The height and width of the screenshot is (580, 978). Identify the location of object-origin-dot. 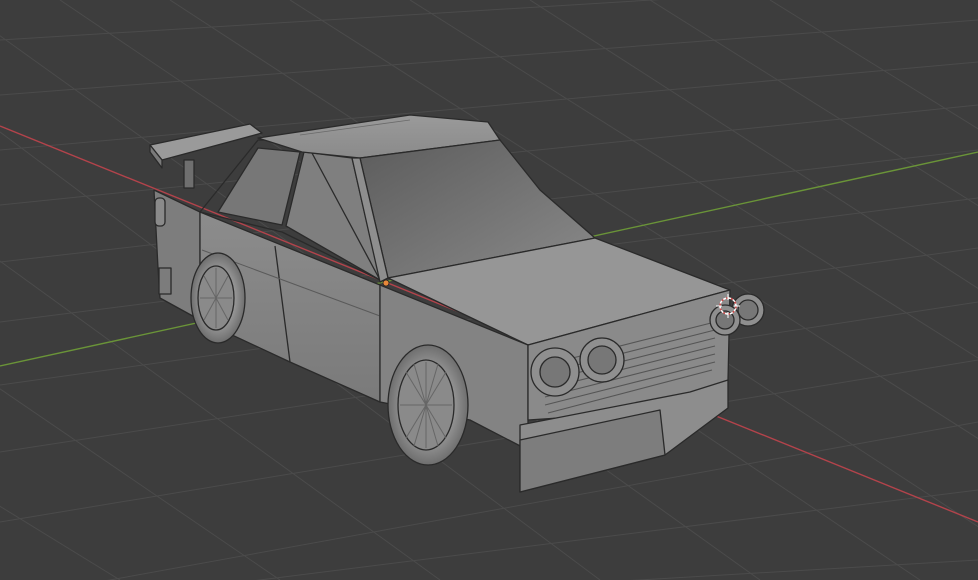
(386, 283).